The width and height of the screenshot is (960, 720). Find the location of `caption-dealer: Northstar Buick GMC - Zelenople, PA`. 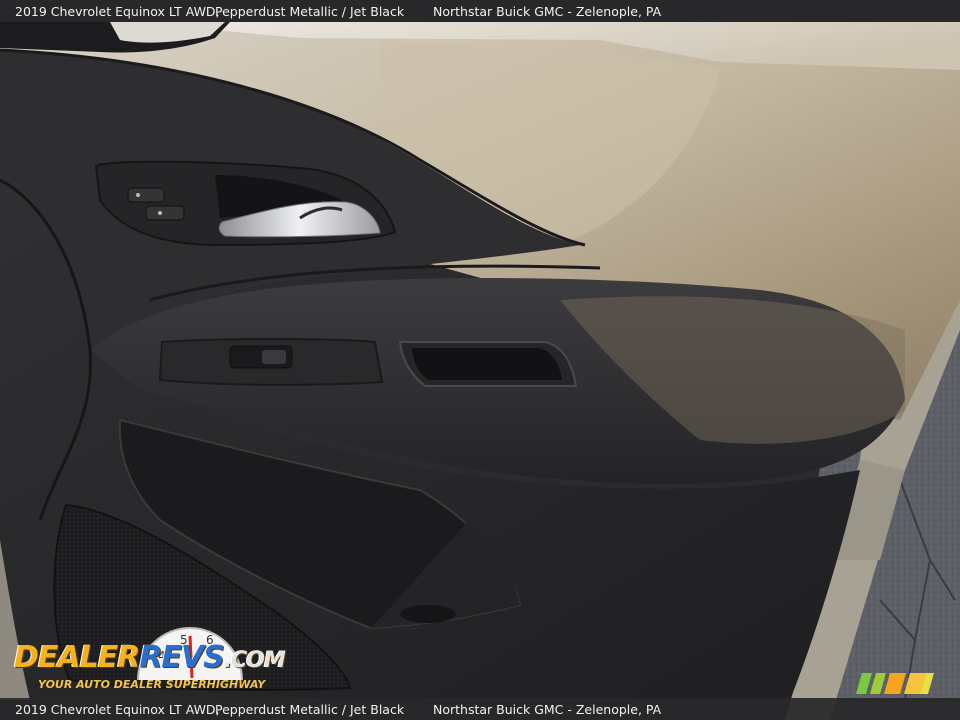

caption-dealer: Northstar Buick GMC - Zelenople, PA is located at coordinates (547, 11).